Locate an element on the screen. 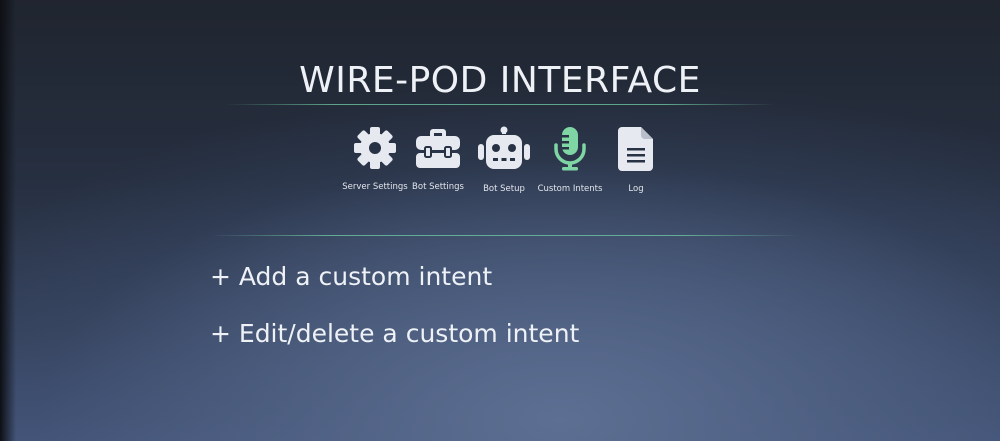 The width and height of the screenshot is (1000, 441). nav-item-bot-setup: Bot Setup is located at coordinates (504, 160).